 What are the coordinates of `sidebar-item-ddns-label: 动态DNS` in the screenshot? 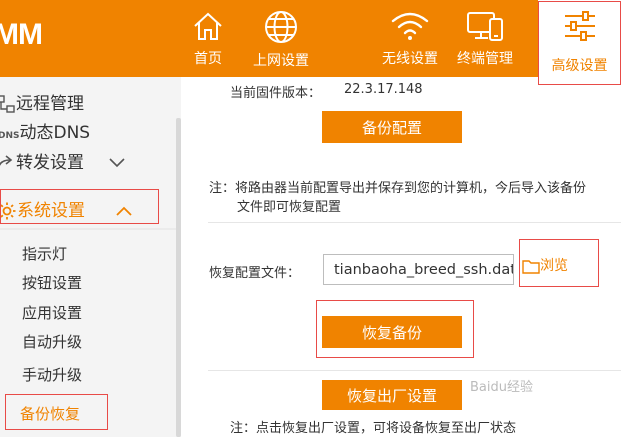 It's located at (55, 133).